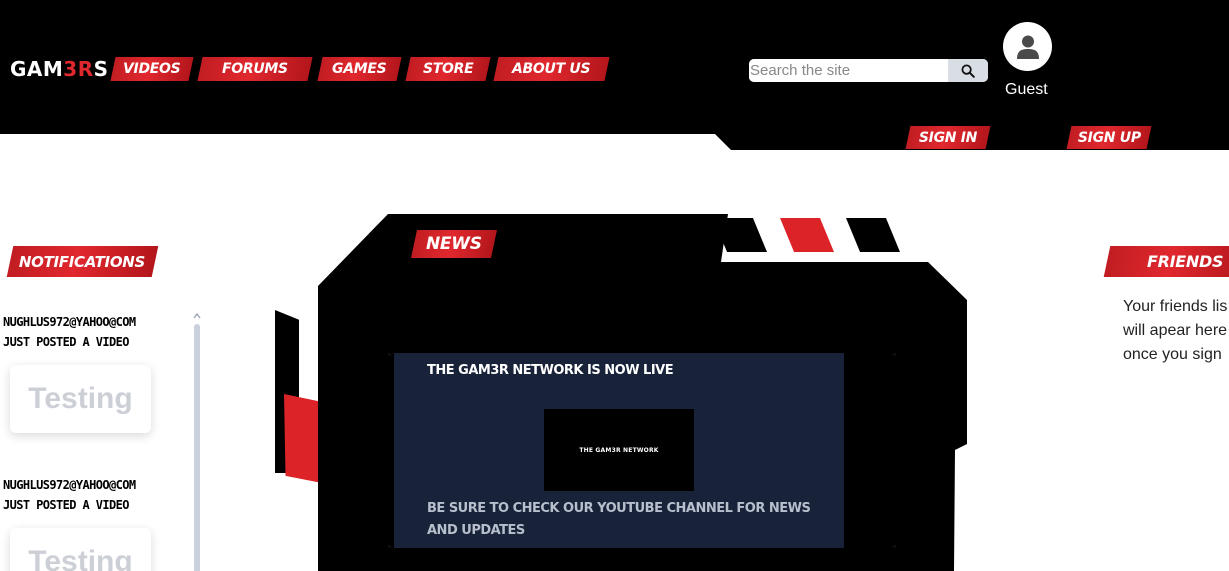 This screenshot has height=571, width=1229. I want to click on notifications-scrollbar, so click(197, 441).